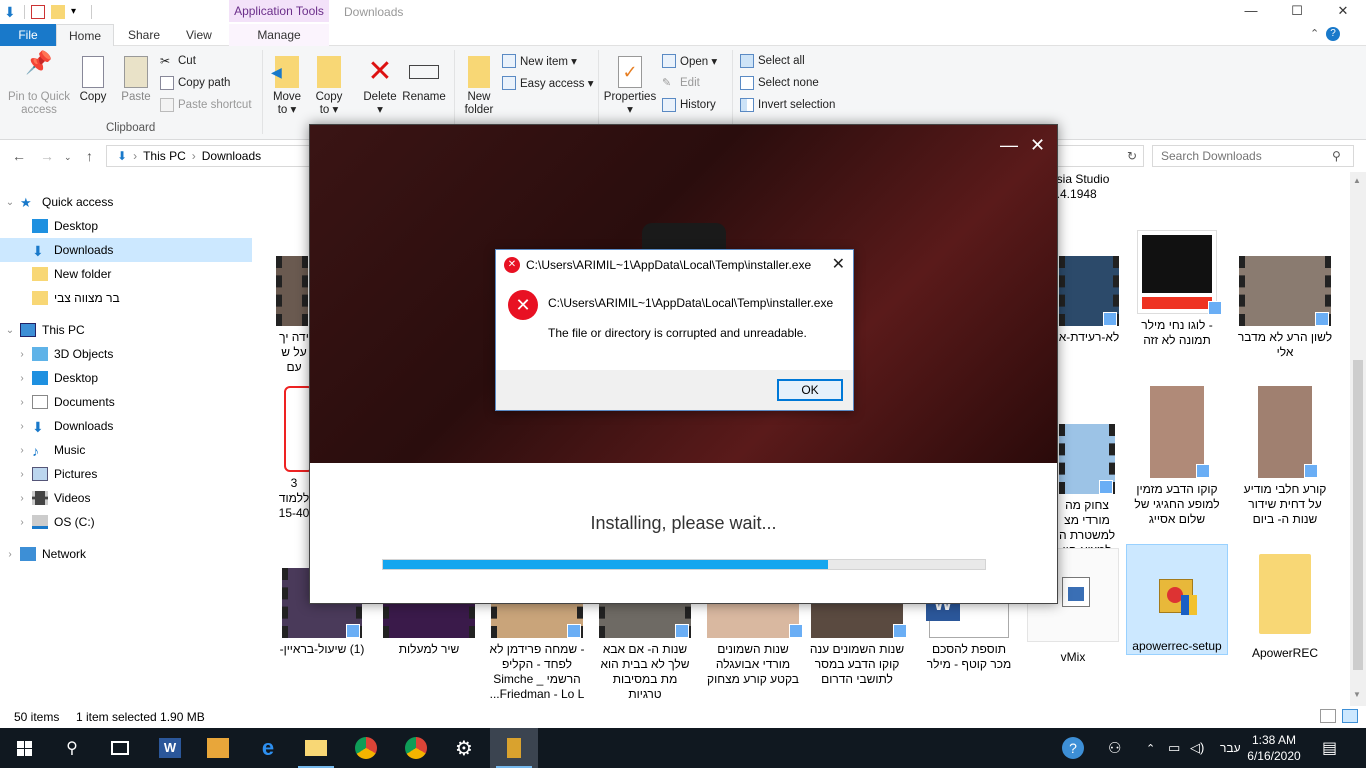  I want to click on copy-to-button: Copy to ▾, so click(329, 86).